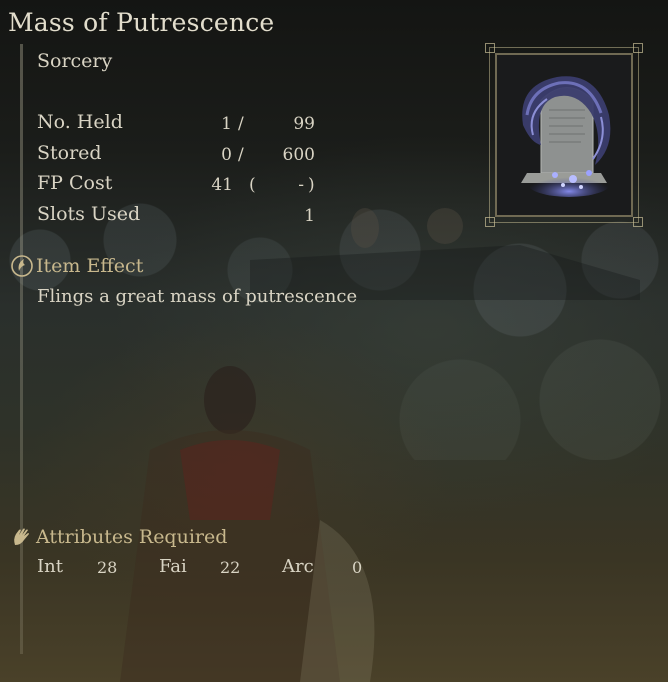 The height and width of the screenshot is (682, 668). What do you see at coordinates (69, 153) in the screenshot?
I see `stored-label: Stored` at bounding box center [69, 153].